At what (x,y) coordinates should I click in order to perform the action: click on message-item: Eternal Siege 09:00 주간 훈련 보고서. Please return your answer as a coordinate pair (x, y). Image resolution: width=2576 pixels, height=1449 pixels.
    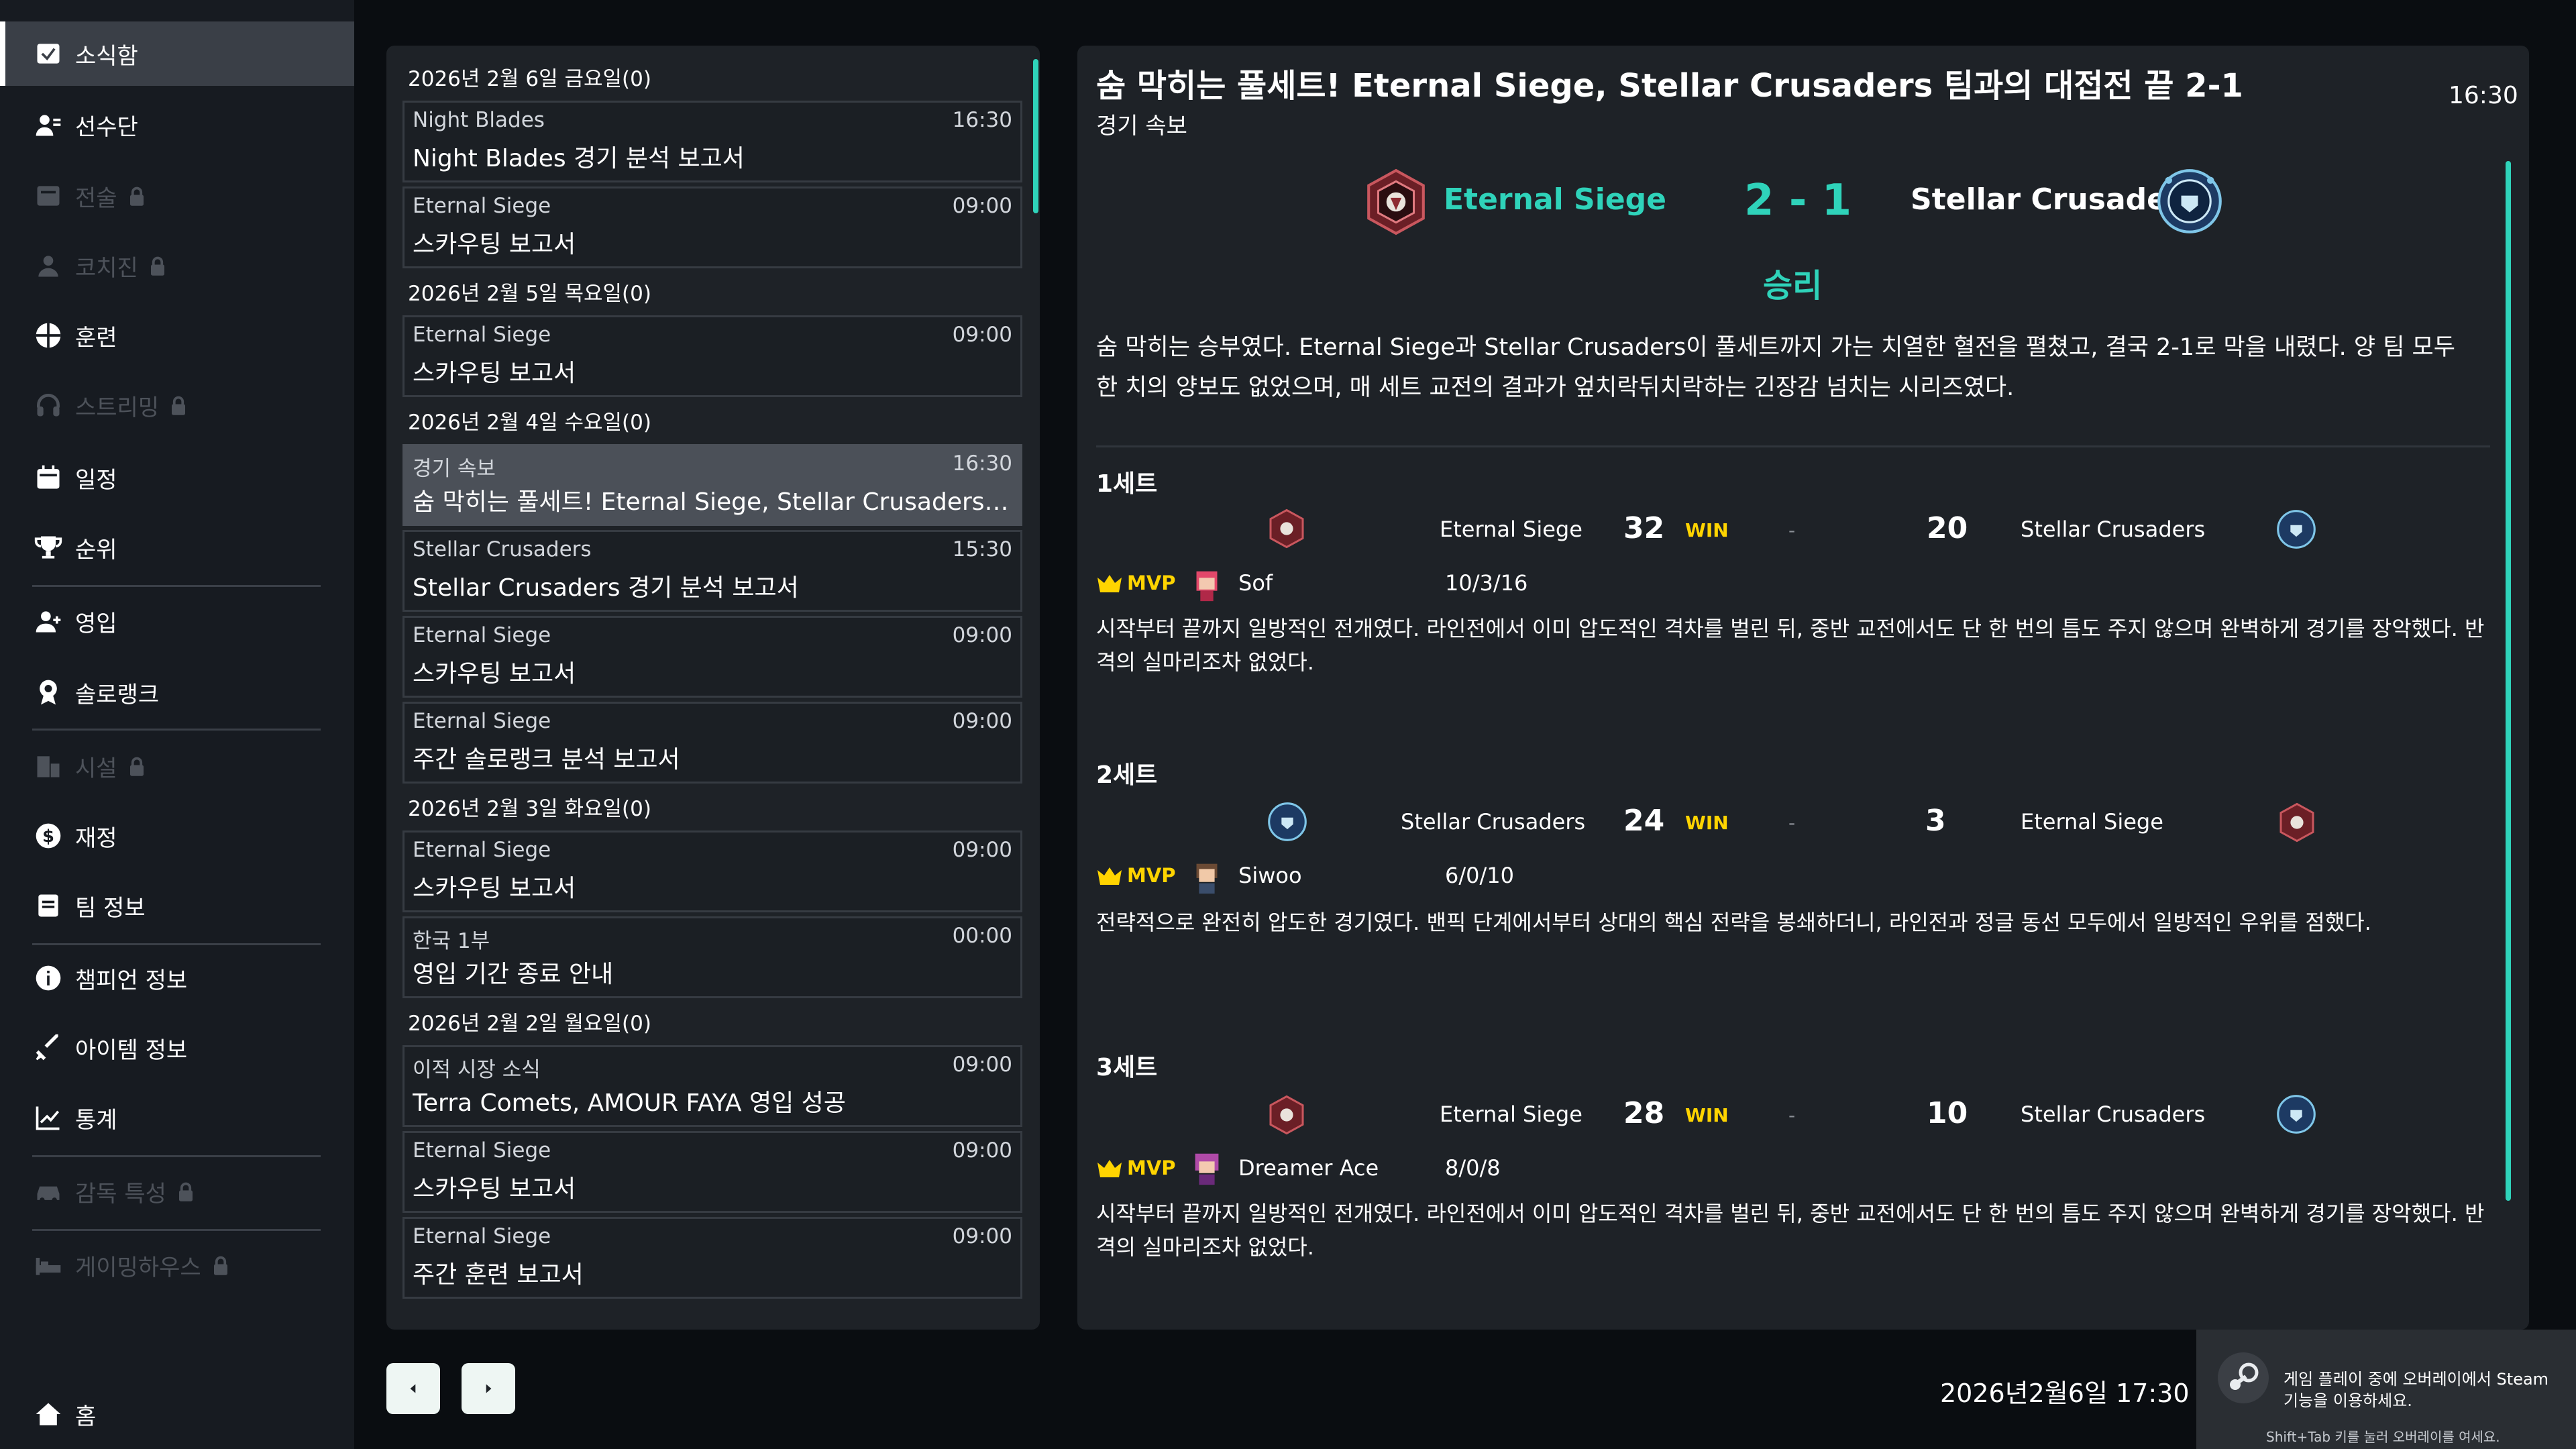
    Looking at the image, I should click on (712, 1258).